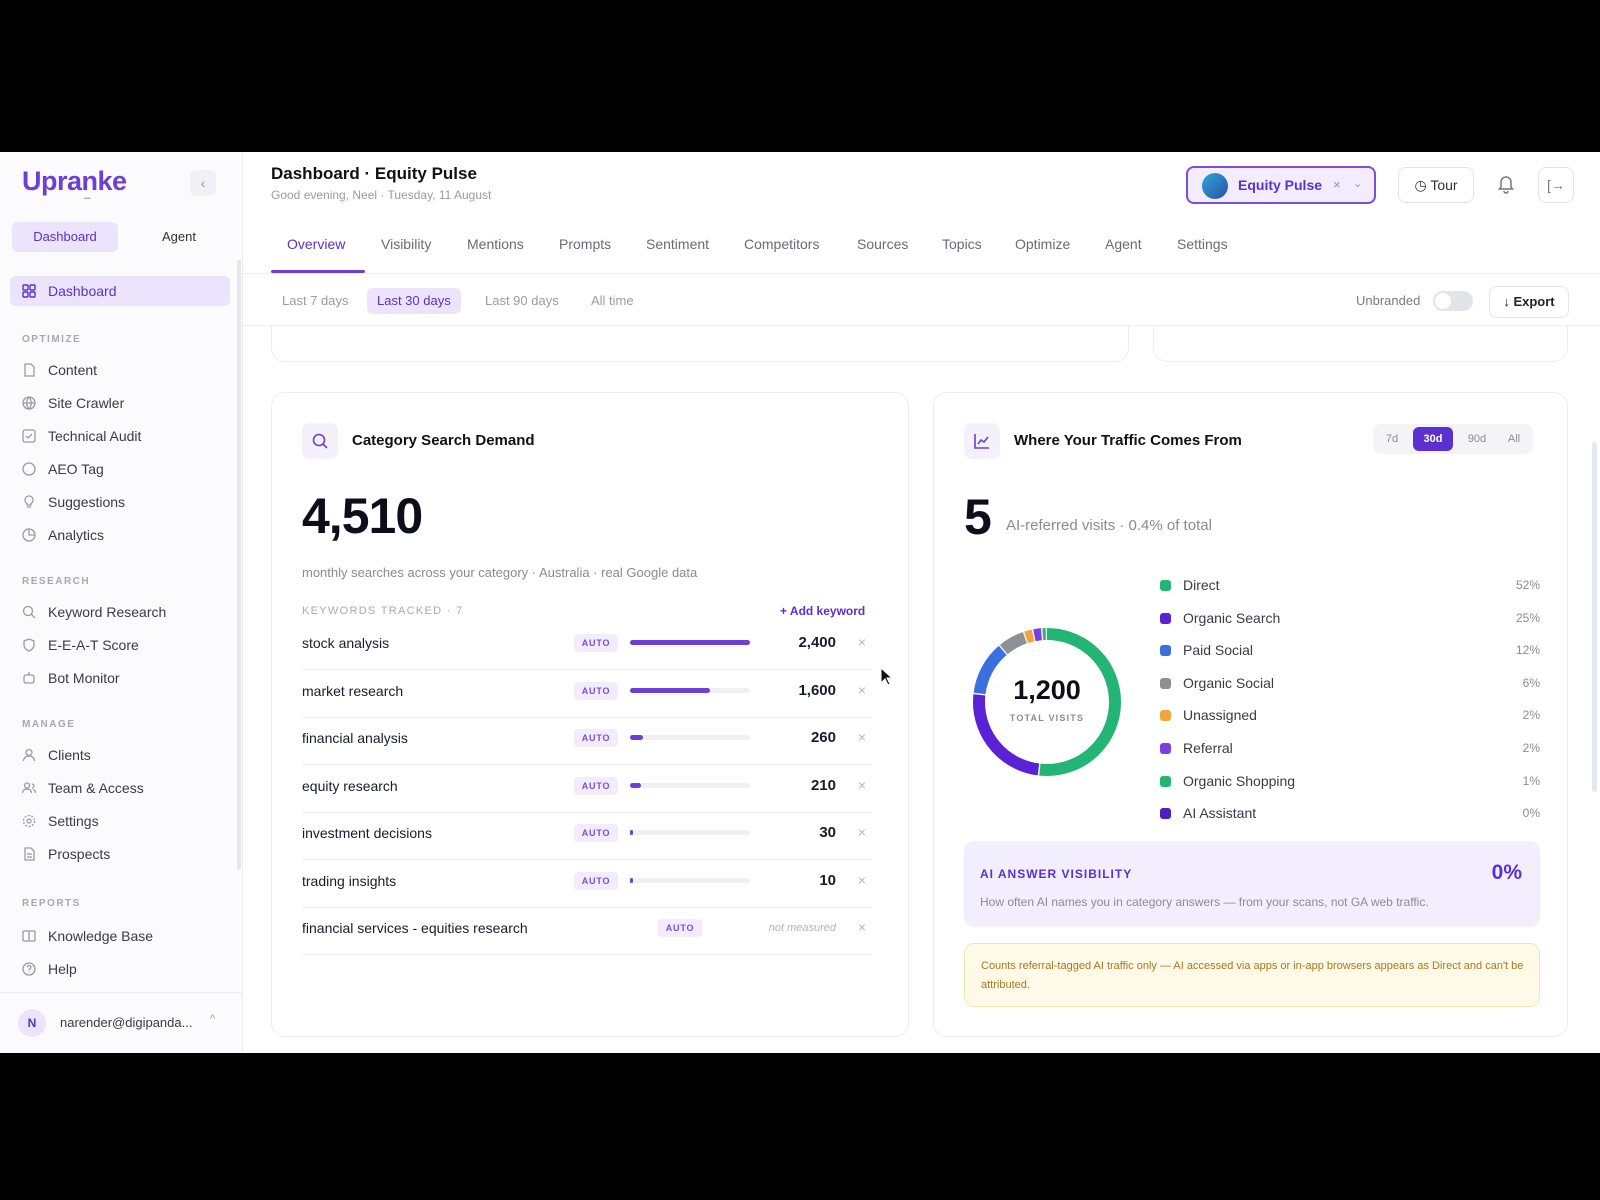  Describe the element at coordinates (415, 928) in the screenshot. I see `keyword-name: financial services - equities research` at that location.